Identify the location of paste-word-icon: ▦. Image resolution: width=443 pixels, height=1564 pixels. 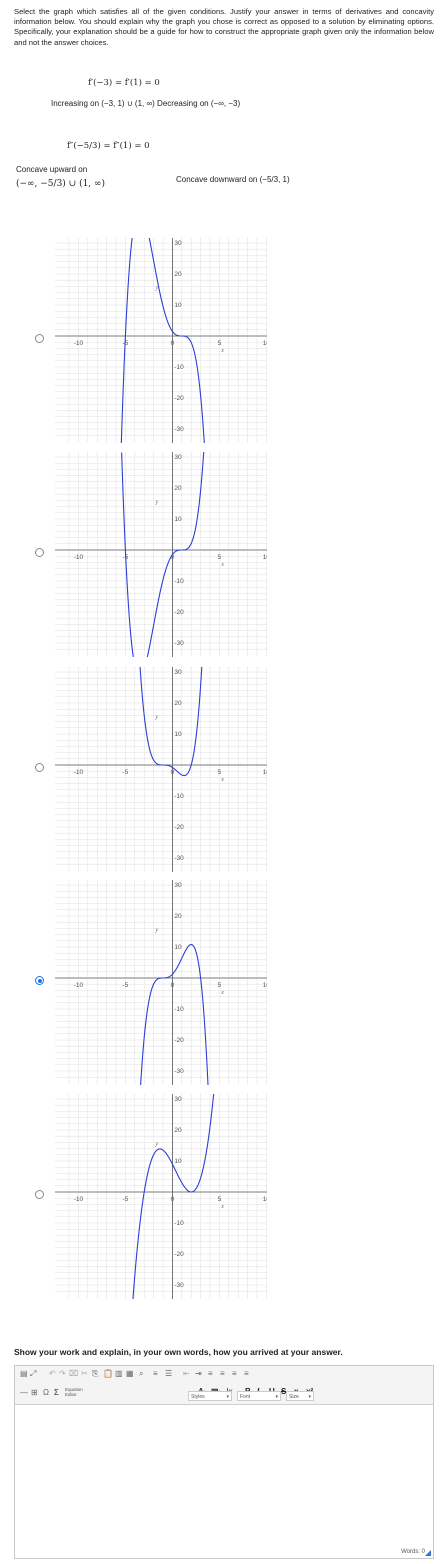
(130, 1374).